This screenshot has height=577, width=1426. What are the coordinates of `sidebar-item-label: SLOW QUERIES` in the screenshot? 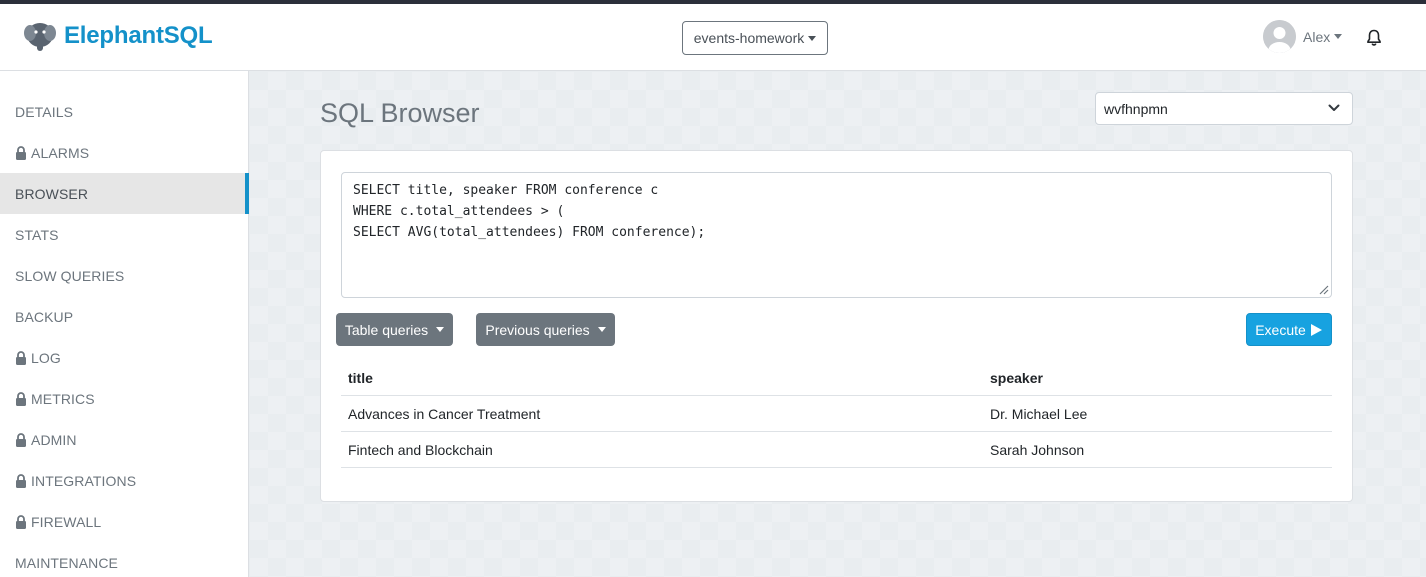 It's located at (70, 275).